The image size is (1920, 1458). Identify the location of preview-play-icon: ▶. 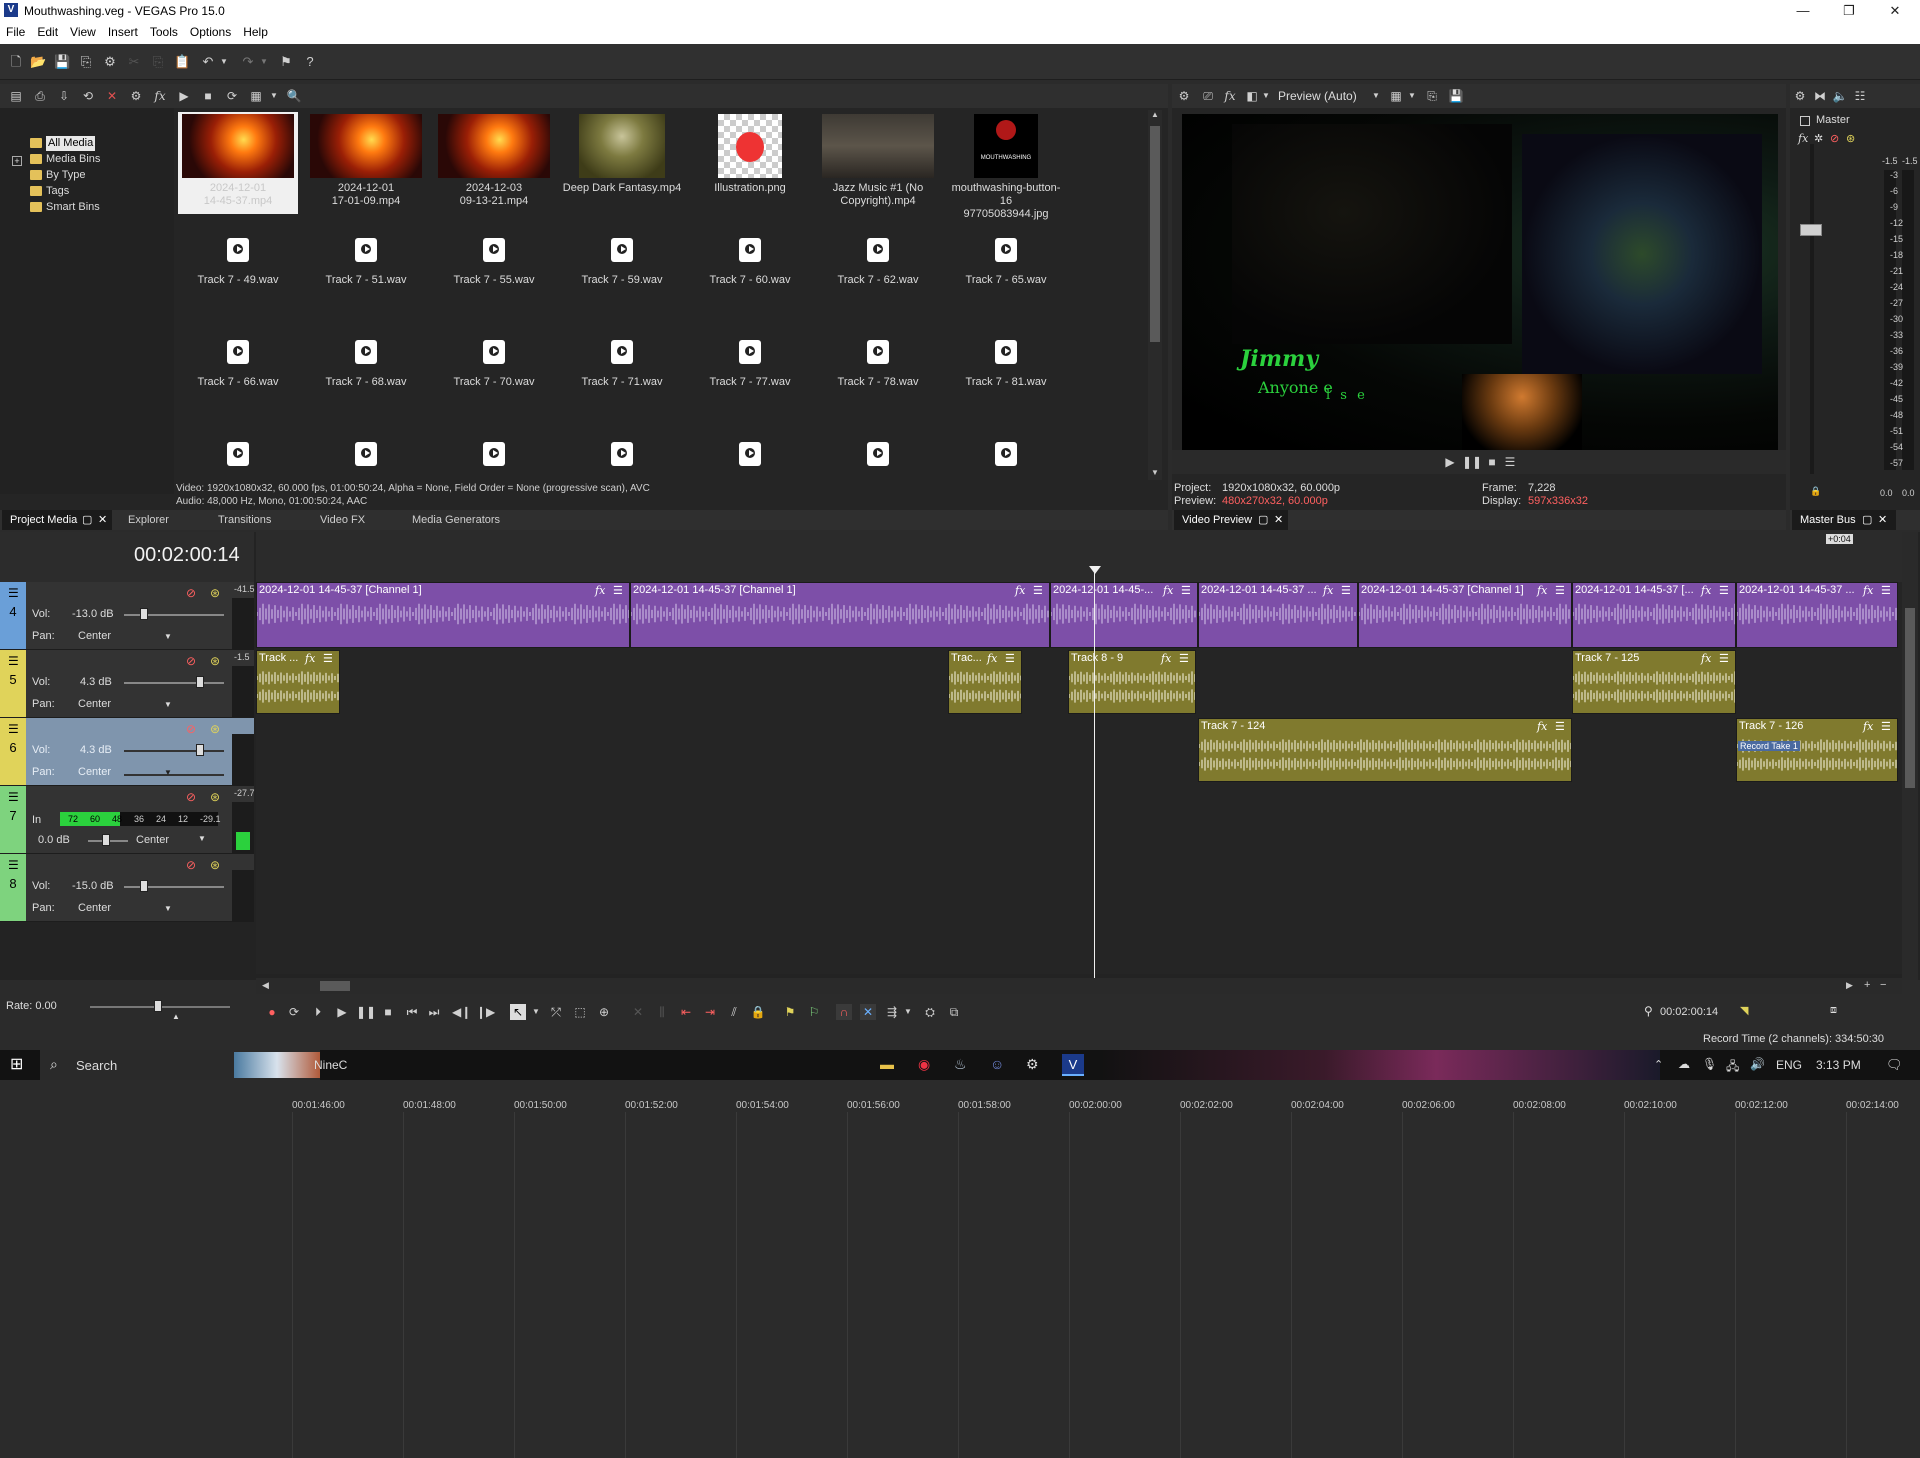
(1450, 462).